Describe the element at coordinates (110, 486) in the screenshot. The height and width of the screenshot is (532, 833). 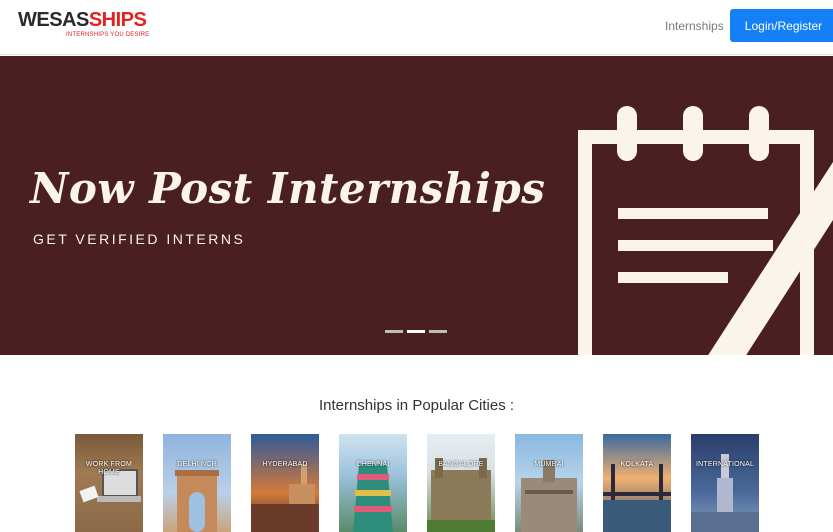
I see `laptop-image` at that location.